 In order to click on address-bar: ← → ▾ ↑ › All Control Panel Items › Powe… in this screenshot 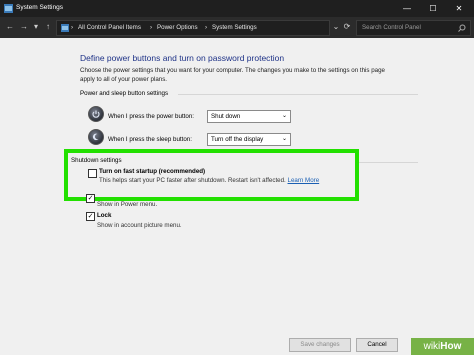, I will do `click(237, 27)`.